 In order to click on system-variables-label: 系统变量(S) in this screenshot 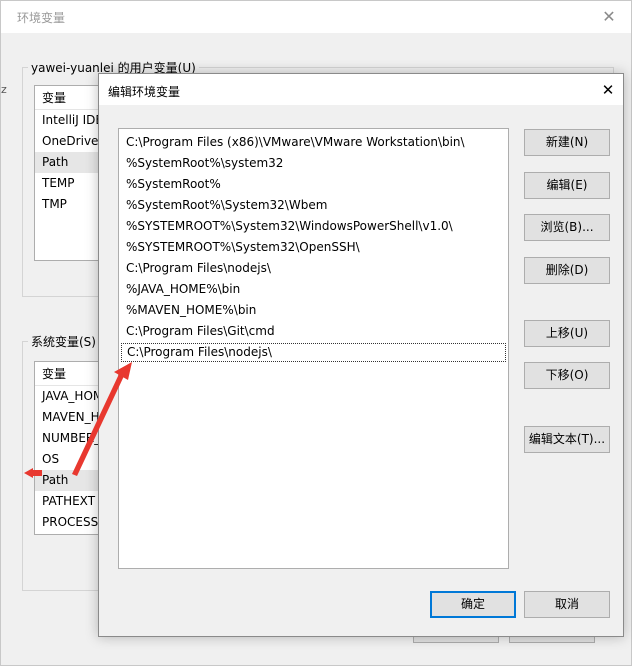, I will do `click(63, 341)`.